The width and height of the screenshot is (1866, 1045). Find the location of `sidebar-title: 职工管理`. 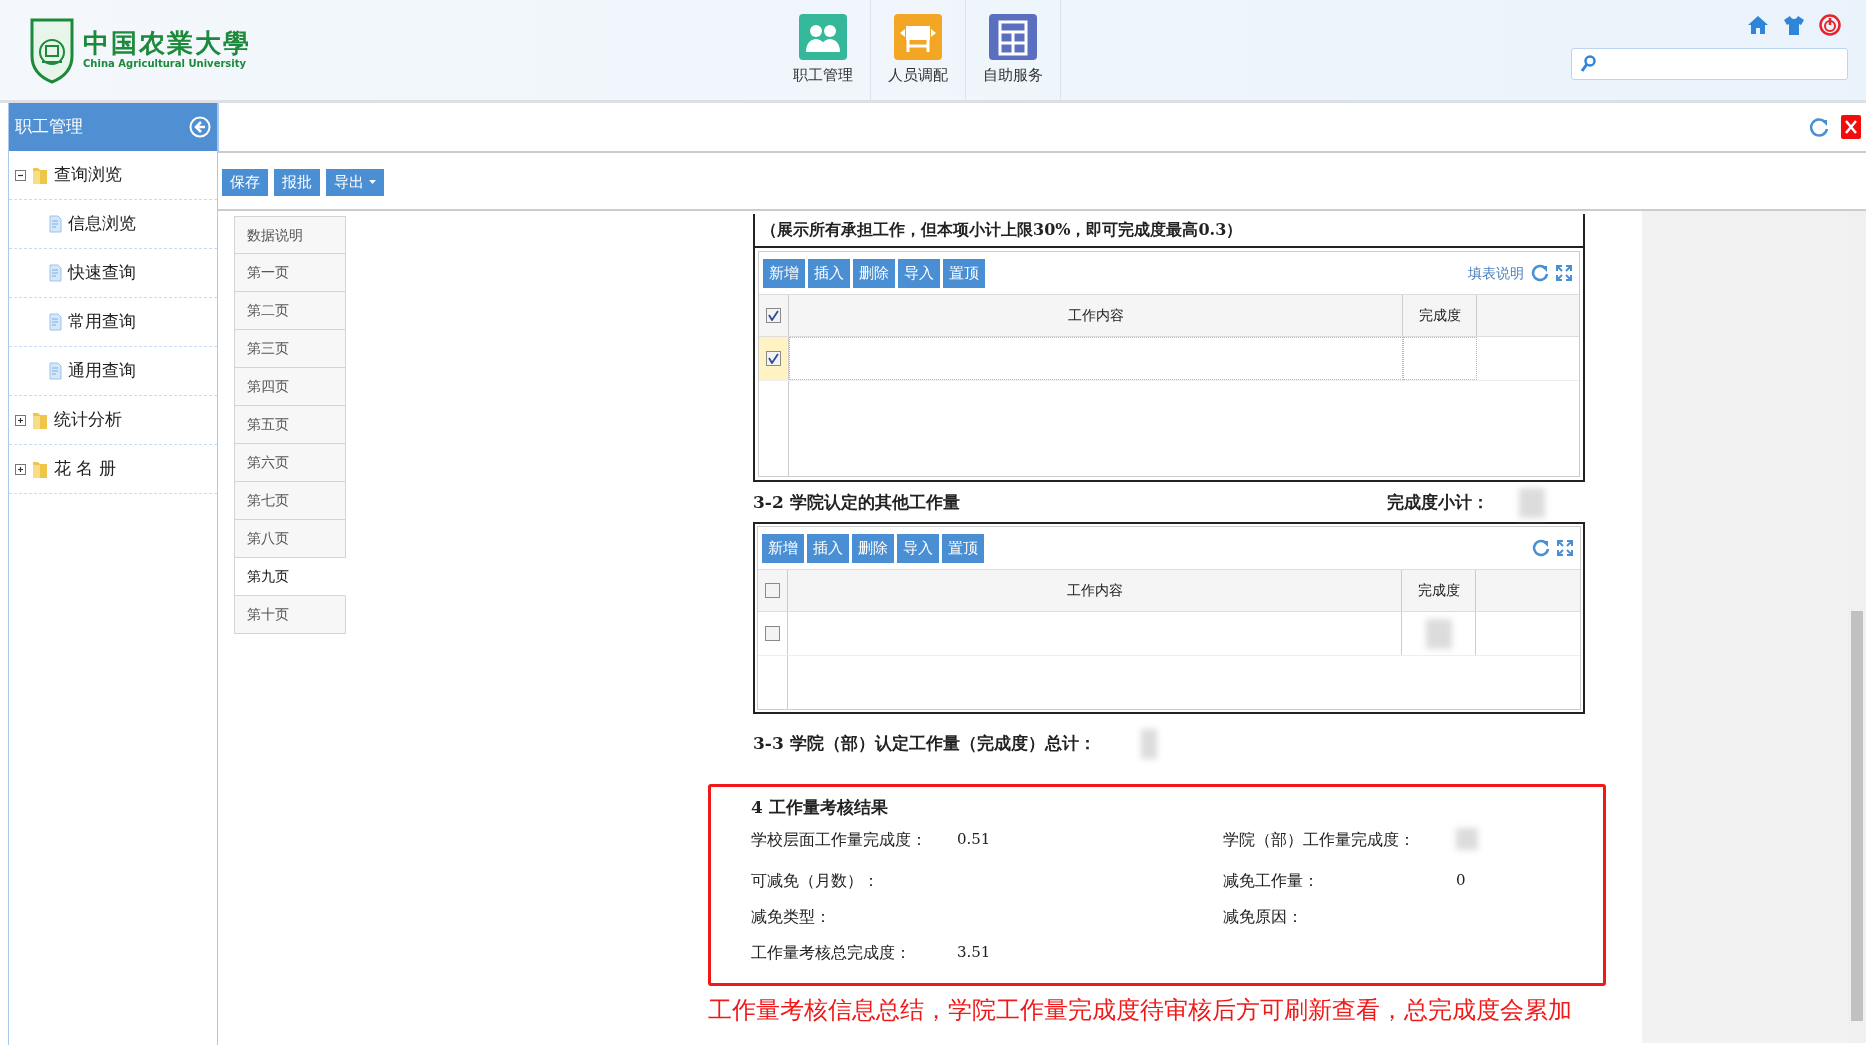

sidebar-title: 职工管理 is located at coordinates (49, 127).